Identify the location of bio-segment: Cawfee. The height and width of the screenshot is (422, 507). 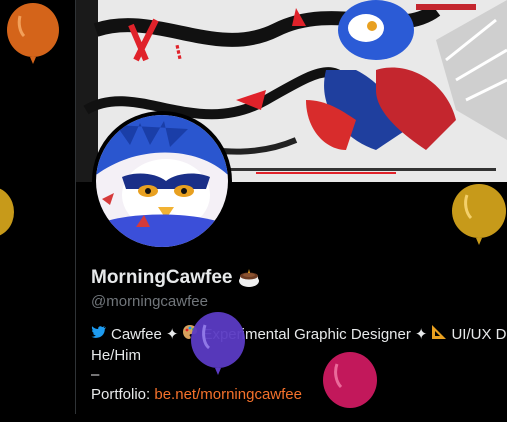
(136, 334).